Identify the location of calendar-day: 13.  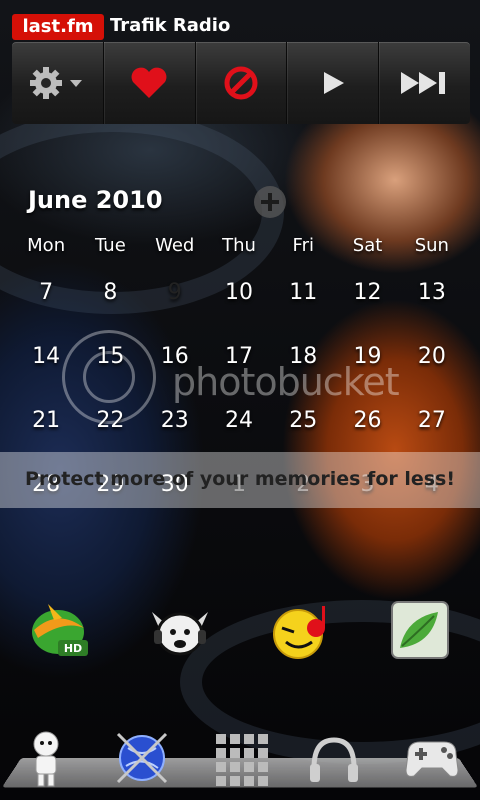
(432, 292).